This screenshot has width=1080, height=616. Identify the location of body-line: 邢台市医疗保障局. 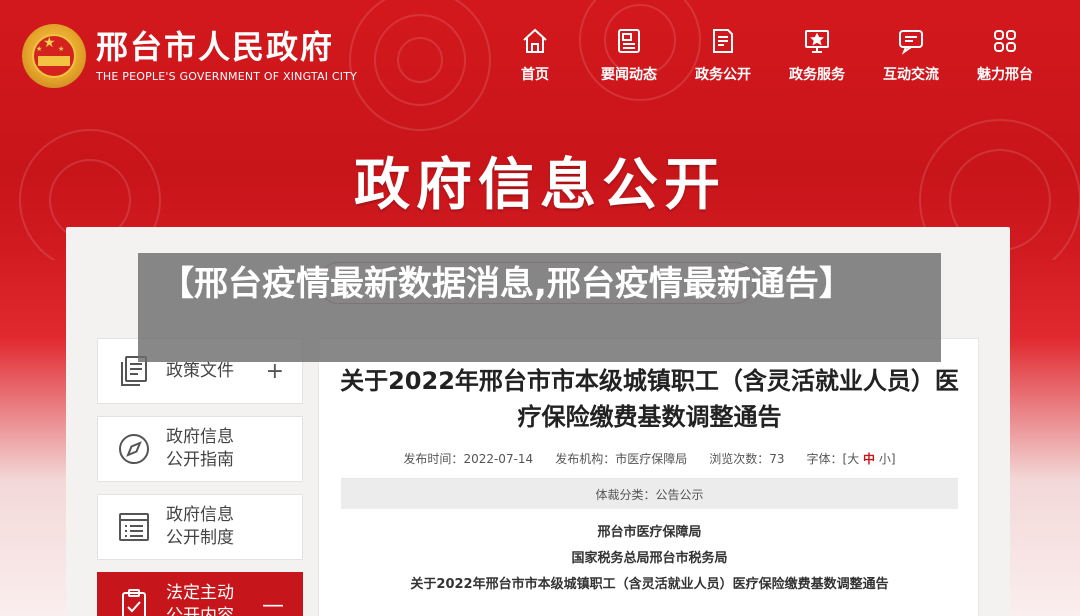
(649, 532).